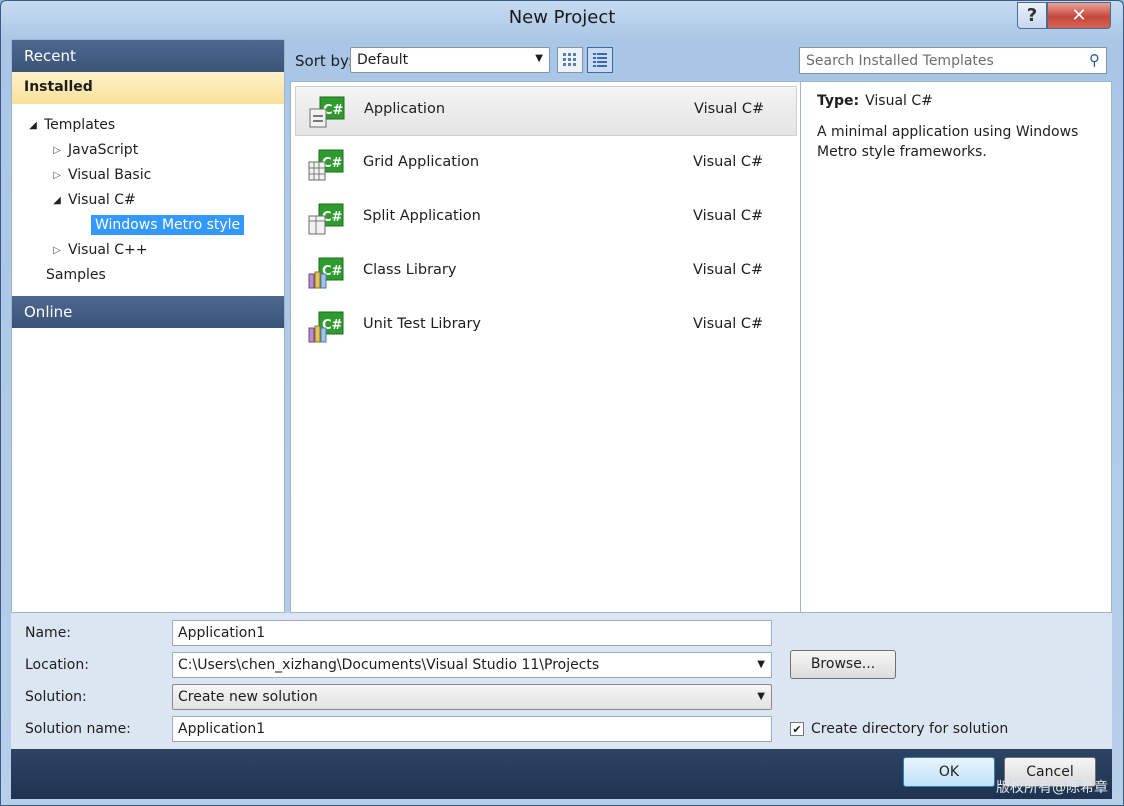 This screenshot has width=1124, height=806. I want to click on solution-value: Create new solution, so click(248, 697).